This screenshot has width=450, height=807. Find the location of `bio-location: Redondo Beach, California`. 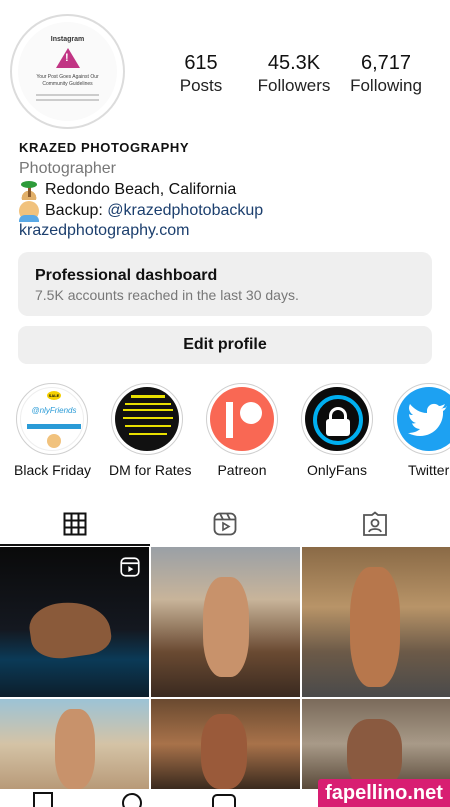

bio-location: Redondo Beach, California is located at coordinates (141, 189).